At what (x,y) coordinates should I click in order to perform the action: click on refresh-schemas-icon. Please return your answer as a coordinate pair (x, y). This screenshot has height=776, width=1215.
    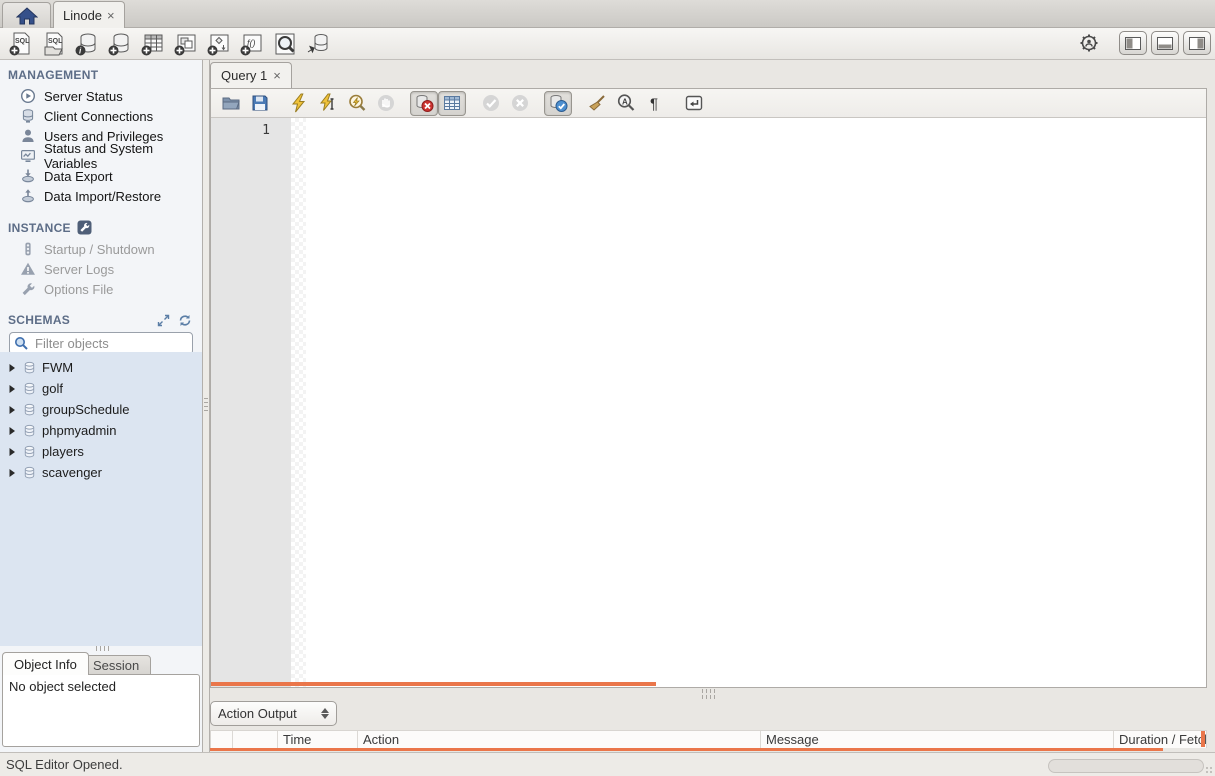
    Looking at the image, I should click on (185, 320).